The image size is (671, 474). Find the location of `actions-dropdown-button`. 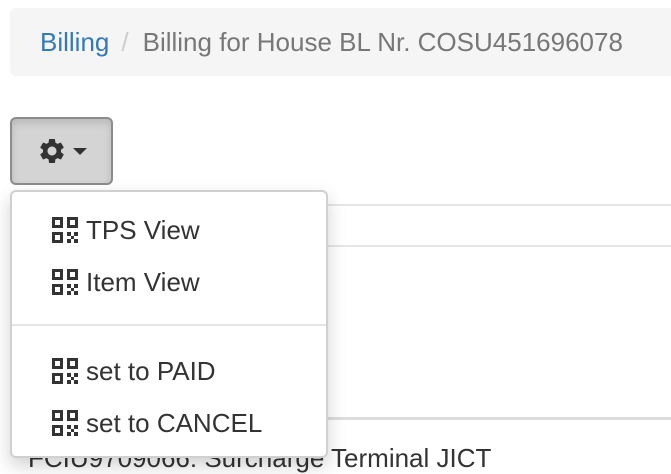

actions-dropdown-button is located at coordinates (61, 151).